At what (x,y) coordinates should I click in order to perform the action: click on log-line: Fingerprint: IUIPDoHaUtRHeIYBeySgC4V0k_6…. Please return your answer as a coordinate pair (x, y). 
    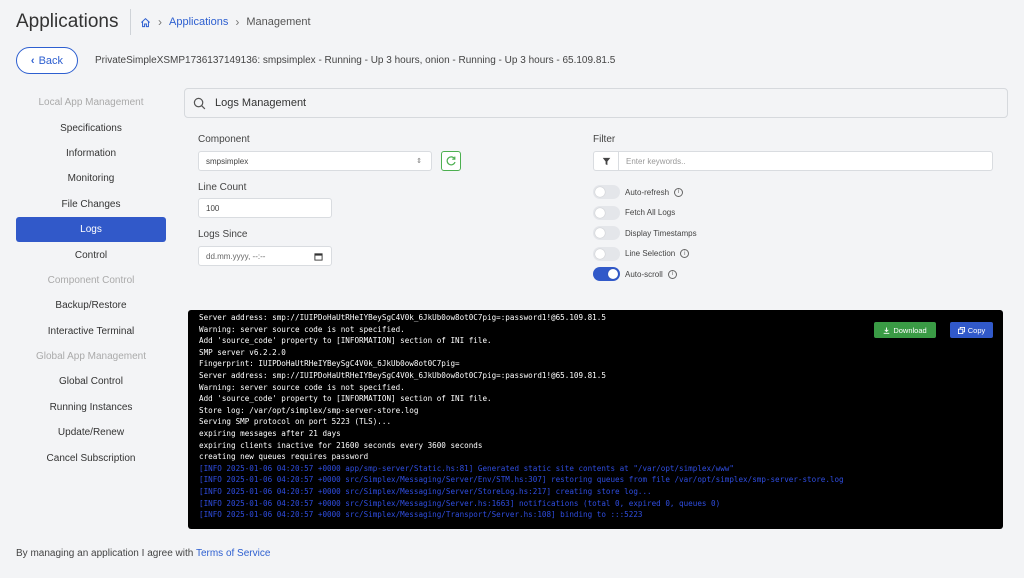
    Looking at the image, I should click on (329, 364).